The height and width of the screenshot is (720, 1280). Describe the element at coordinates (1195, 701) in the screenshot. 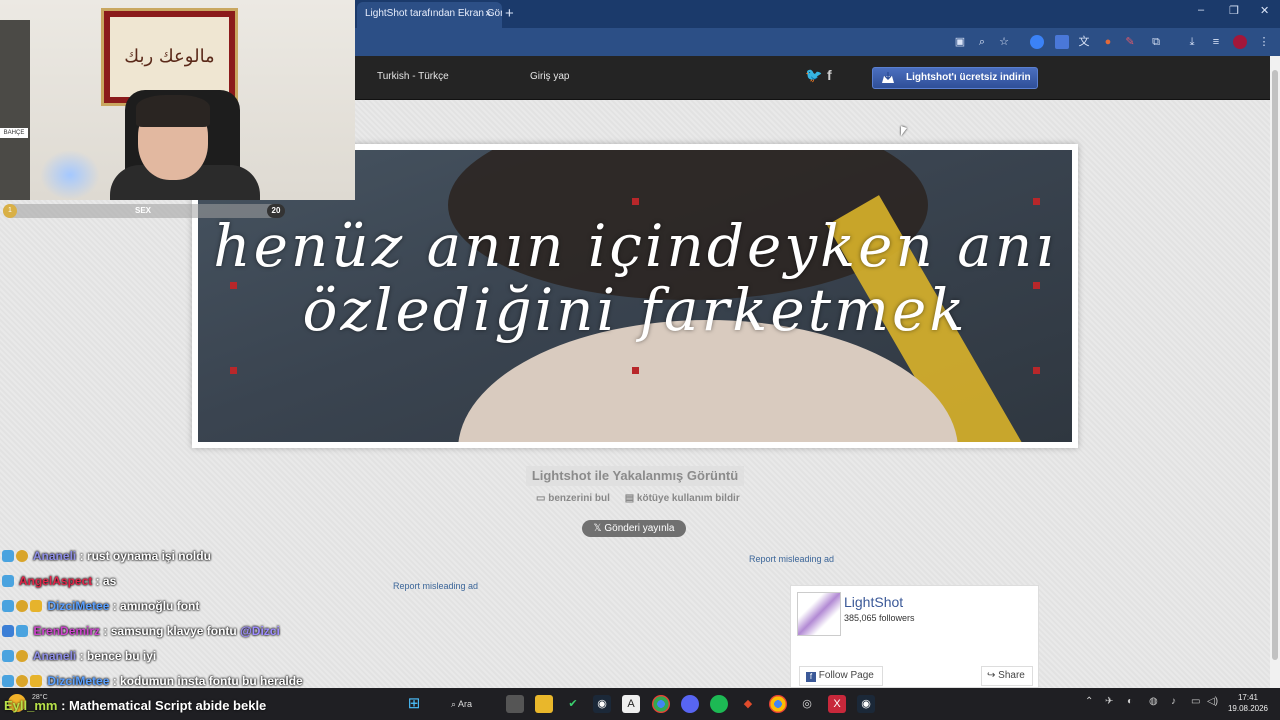

I see `network-icon: ▭` at that location.